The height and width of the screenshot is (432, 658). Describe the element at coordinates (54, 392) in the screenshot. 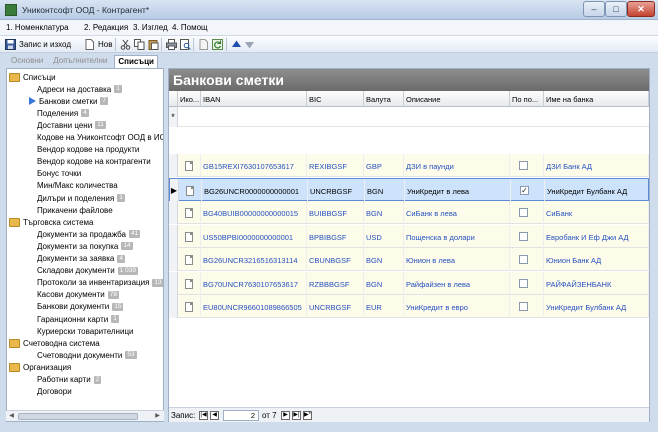

I see `tree-item: Договори` at that location.